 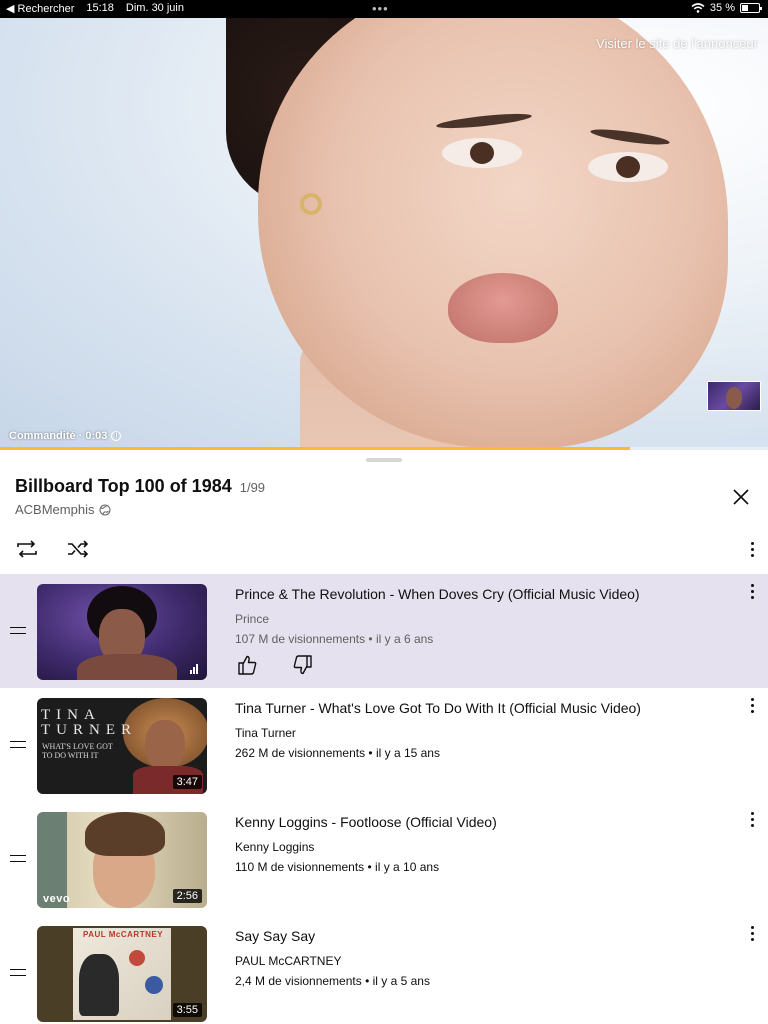 What do you see at coordinates (40, 8) in the screenshot?
I see `back-to-search: ◀ Rechercher` at bounding box center [40, 8].